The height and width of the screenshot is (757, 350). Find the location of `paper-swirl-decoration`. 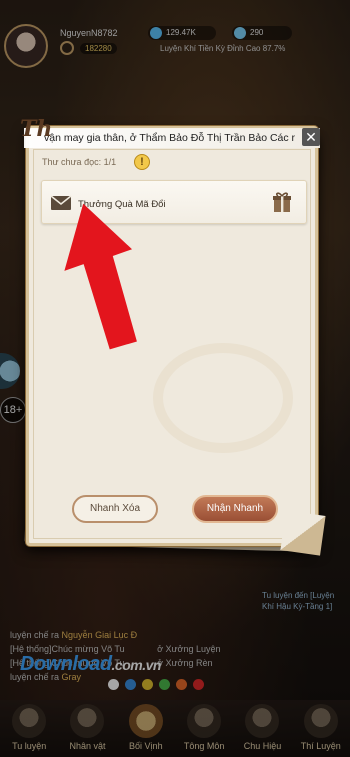

paper-swirl-decoration is located at coordinates (223, 398).